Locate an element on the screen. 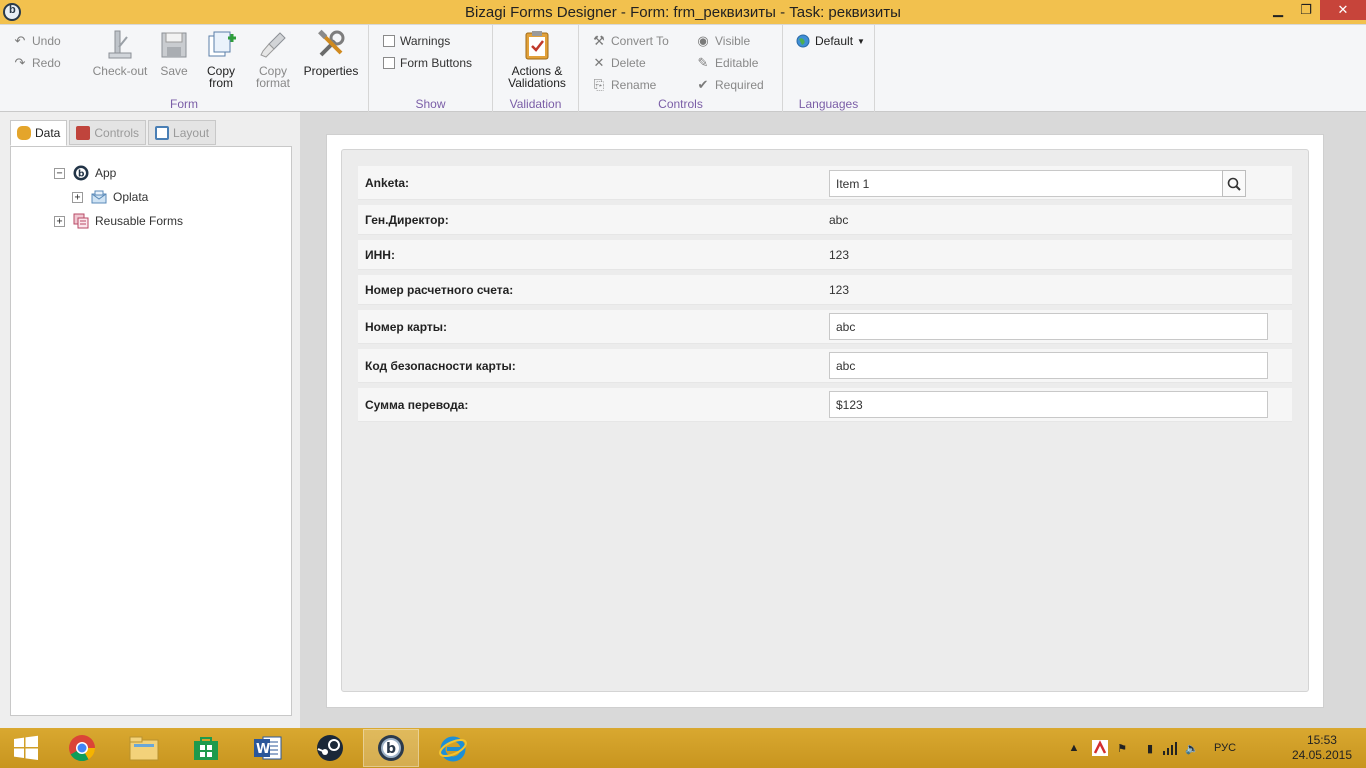 This screenshot has height=768, width=1366. card-number-input: abc is located at coordinates (1048, 326).